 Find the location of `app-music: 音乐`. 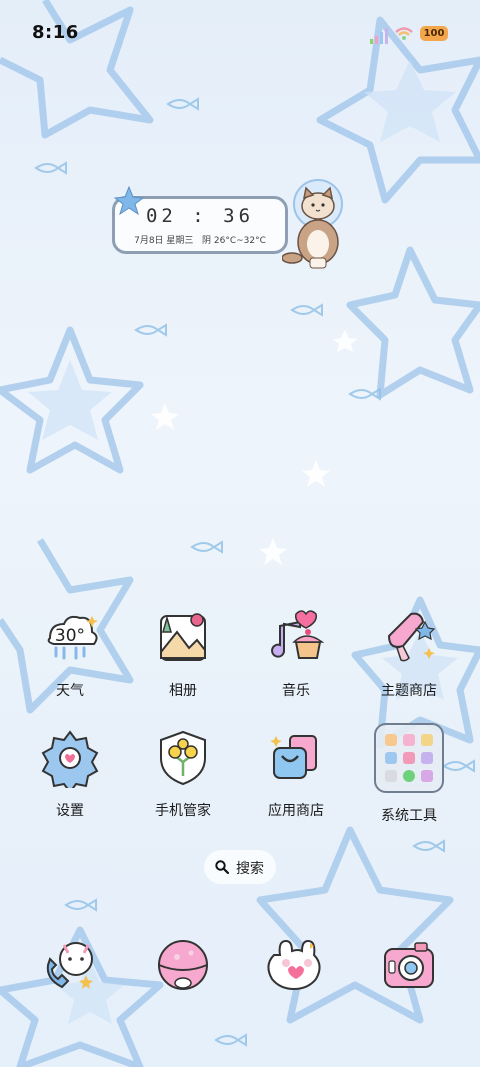

app-music: 音乐 is located at coordinates (296, 654).